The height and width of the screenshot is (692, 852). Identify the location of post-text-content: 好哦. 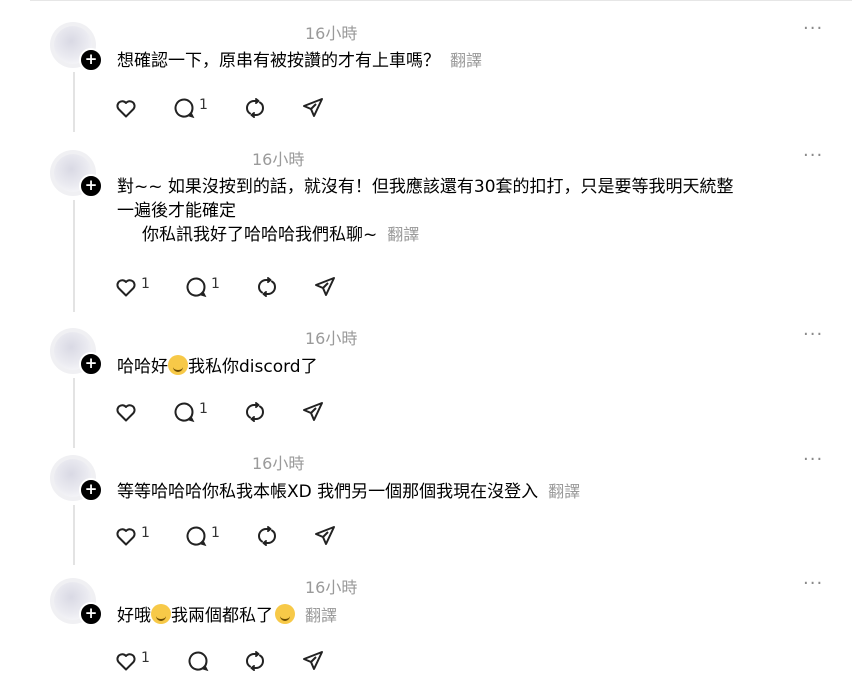
(134, 616).